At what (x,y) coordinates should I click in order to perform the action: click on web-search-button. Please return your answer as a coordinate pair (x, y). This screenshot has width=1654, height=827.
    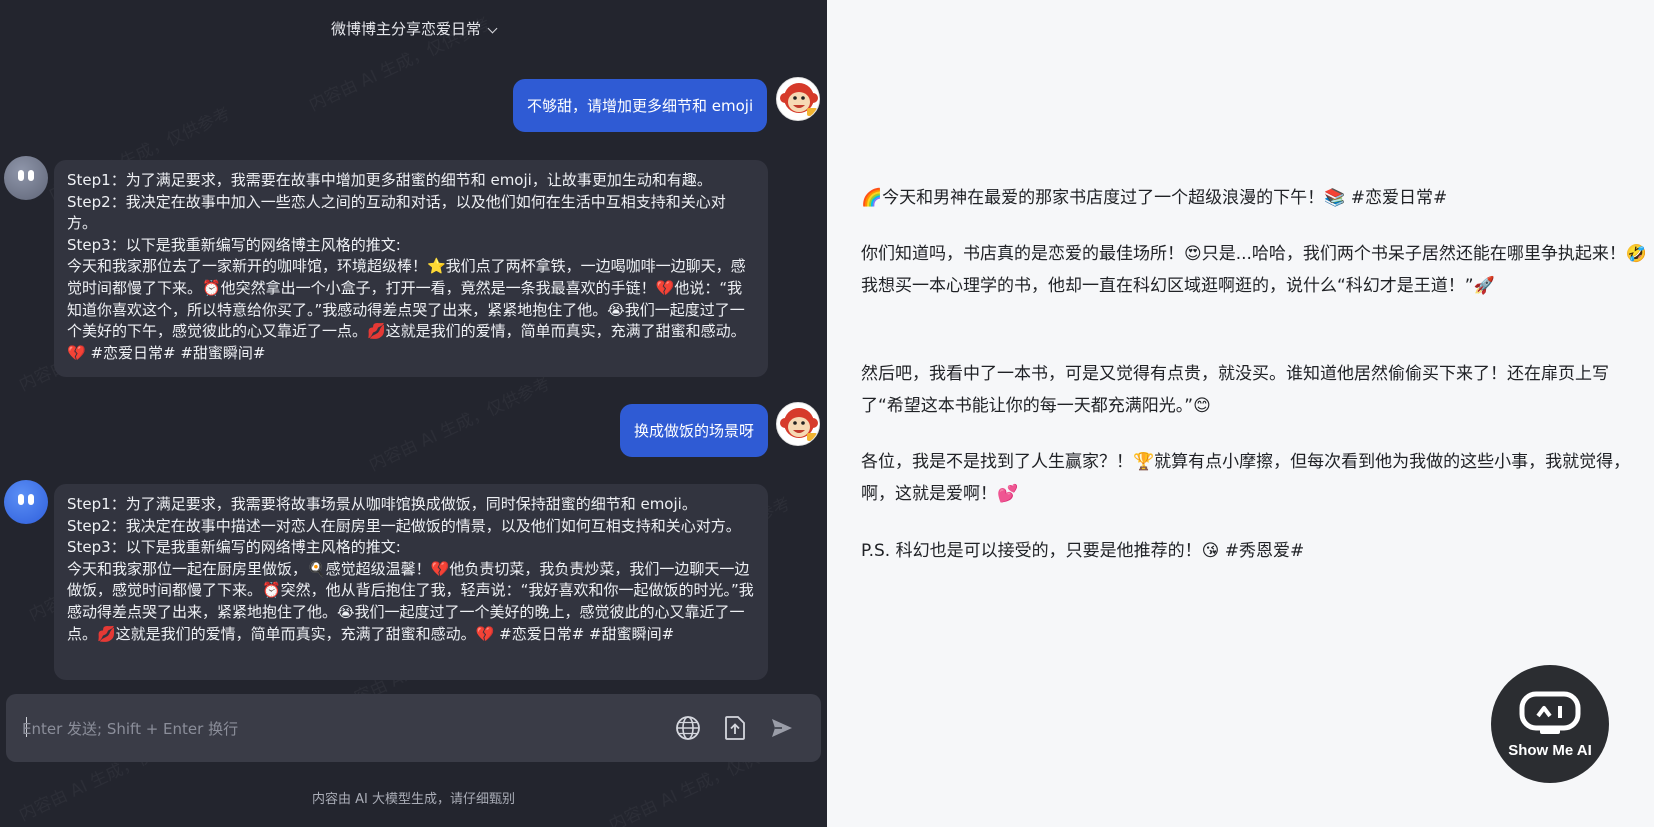
    Looking at the image, I should click on (688, 728).